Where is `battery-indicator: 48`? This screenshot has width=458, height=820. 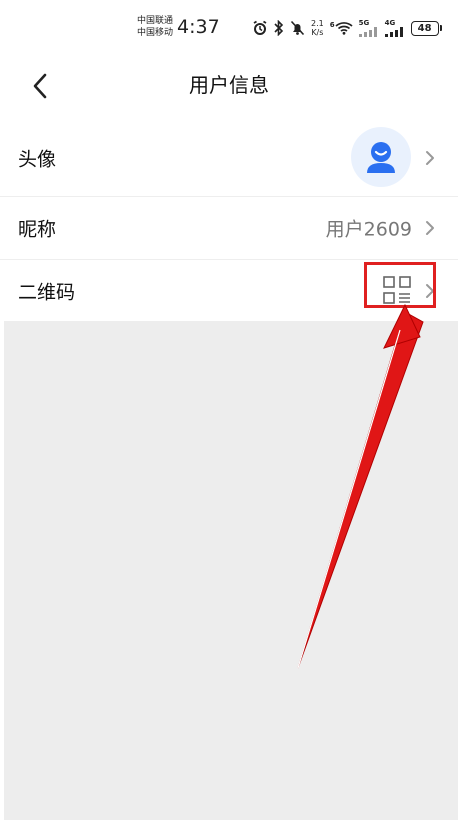
battery-indicator: 48 is located at coordinates (426, 28).